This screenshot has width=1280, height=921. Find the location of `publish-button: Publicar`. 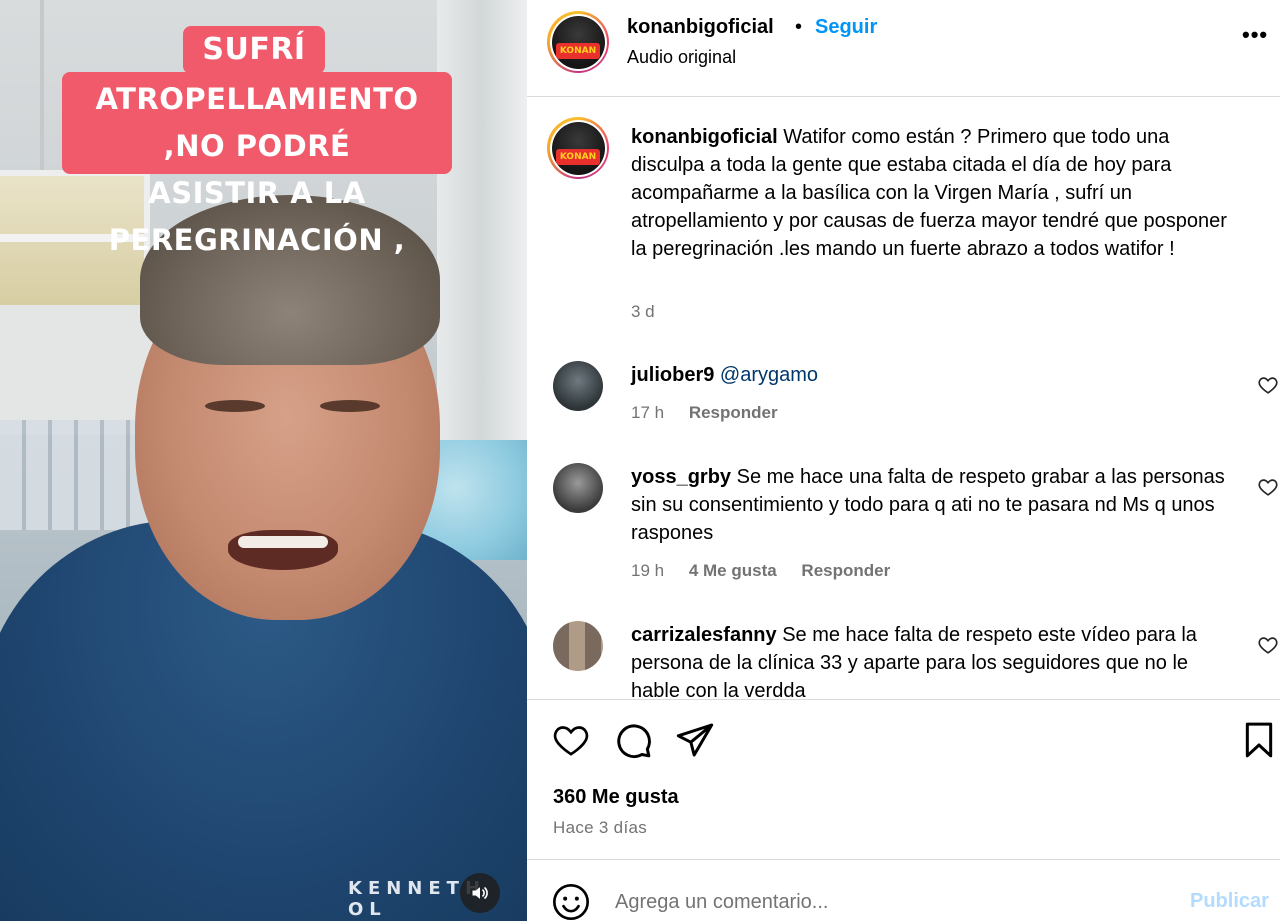

publish-button: Publicar is located at coordinates (1229, 901).